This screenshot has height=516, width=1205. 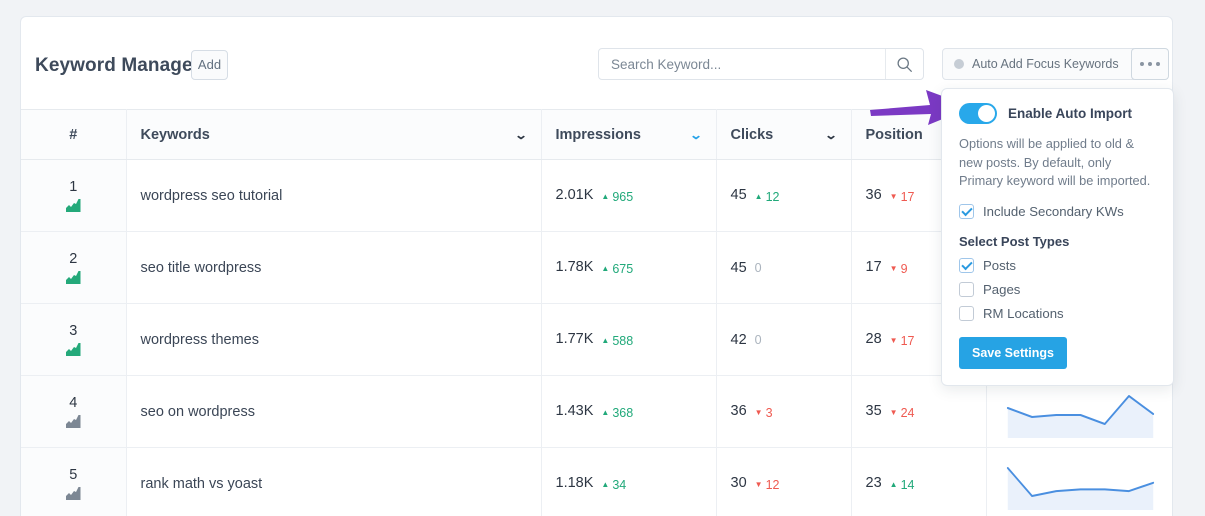 I want to click on clicks-value: 30, so click(x=738, y=483).